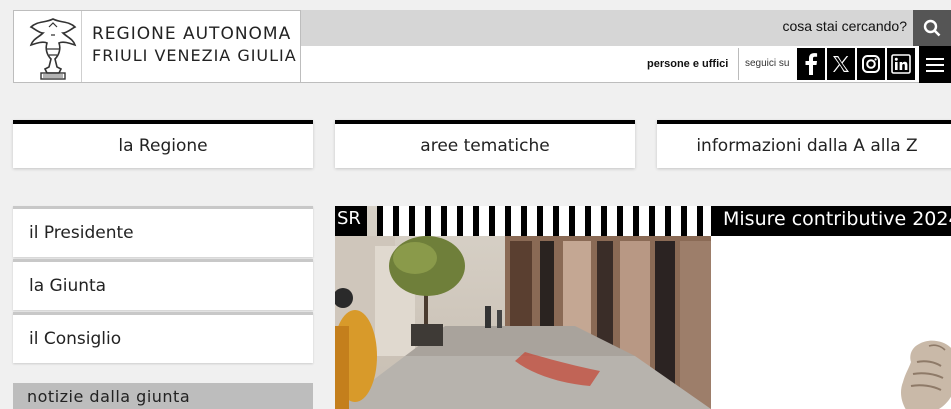 The height and width of the screenshot is (409, 951). I want to click on banner-right-panel, so click(831, 307).